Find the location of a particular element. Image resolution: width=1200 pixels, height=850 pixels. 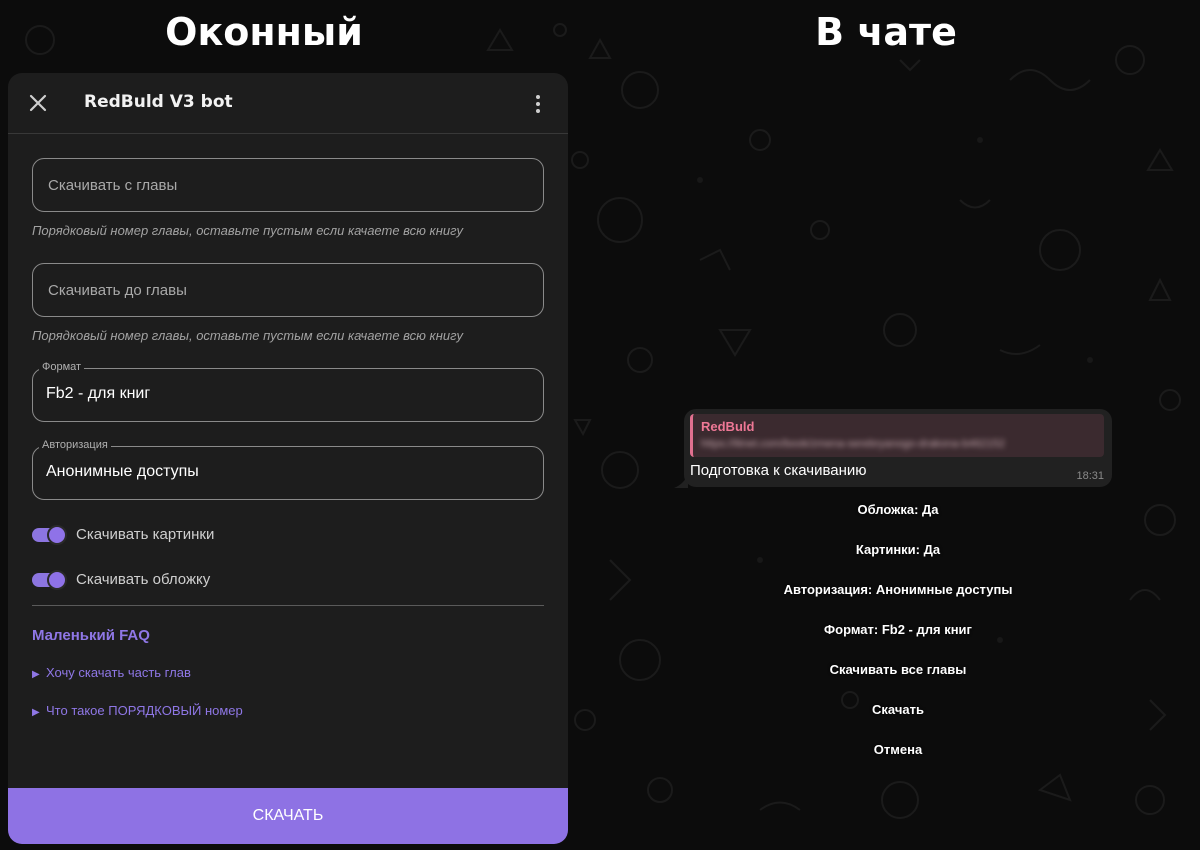

inline-button-cover: Обложка: Да is located at coordinates (898, 509).